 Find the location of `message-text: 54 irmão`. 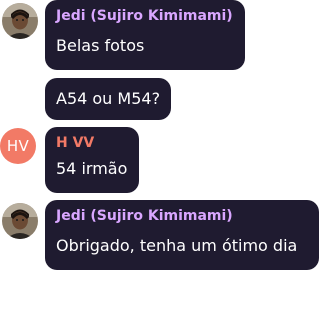

message-text: 54 irmão is located at coordinates (92, 168).